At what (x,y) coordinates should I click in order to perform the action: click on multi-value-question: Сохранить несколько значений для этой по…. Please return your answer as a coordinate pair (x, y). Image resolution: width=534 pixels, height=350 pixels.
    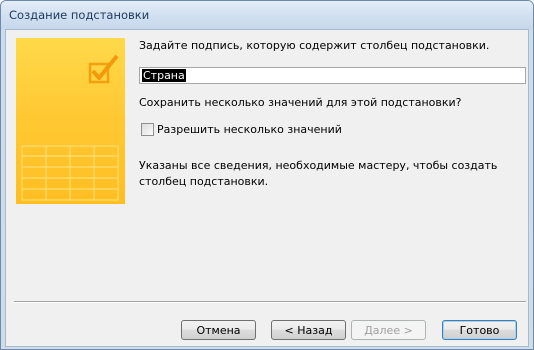
    Looking at the image, I should click on (300, 102).